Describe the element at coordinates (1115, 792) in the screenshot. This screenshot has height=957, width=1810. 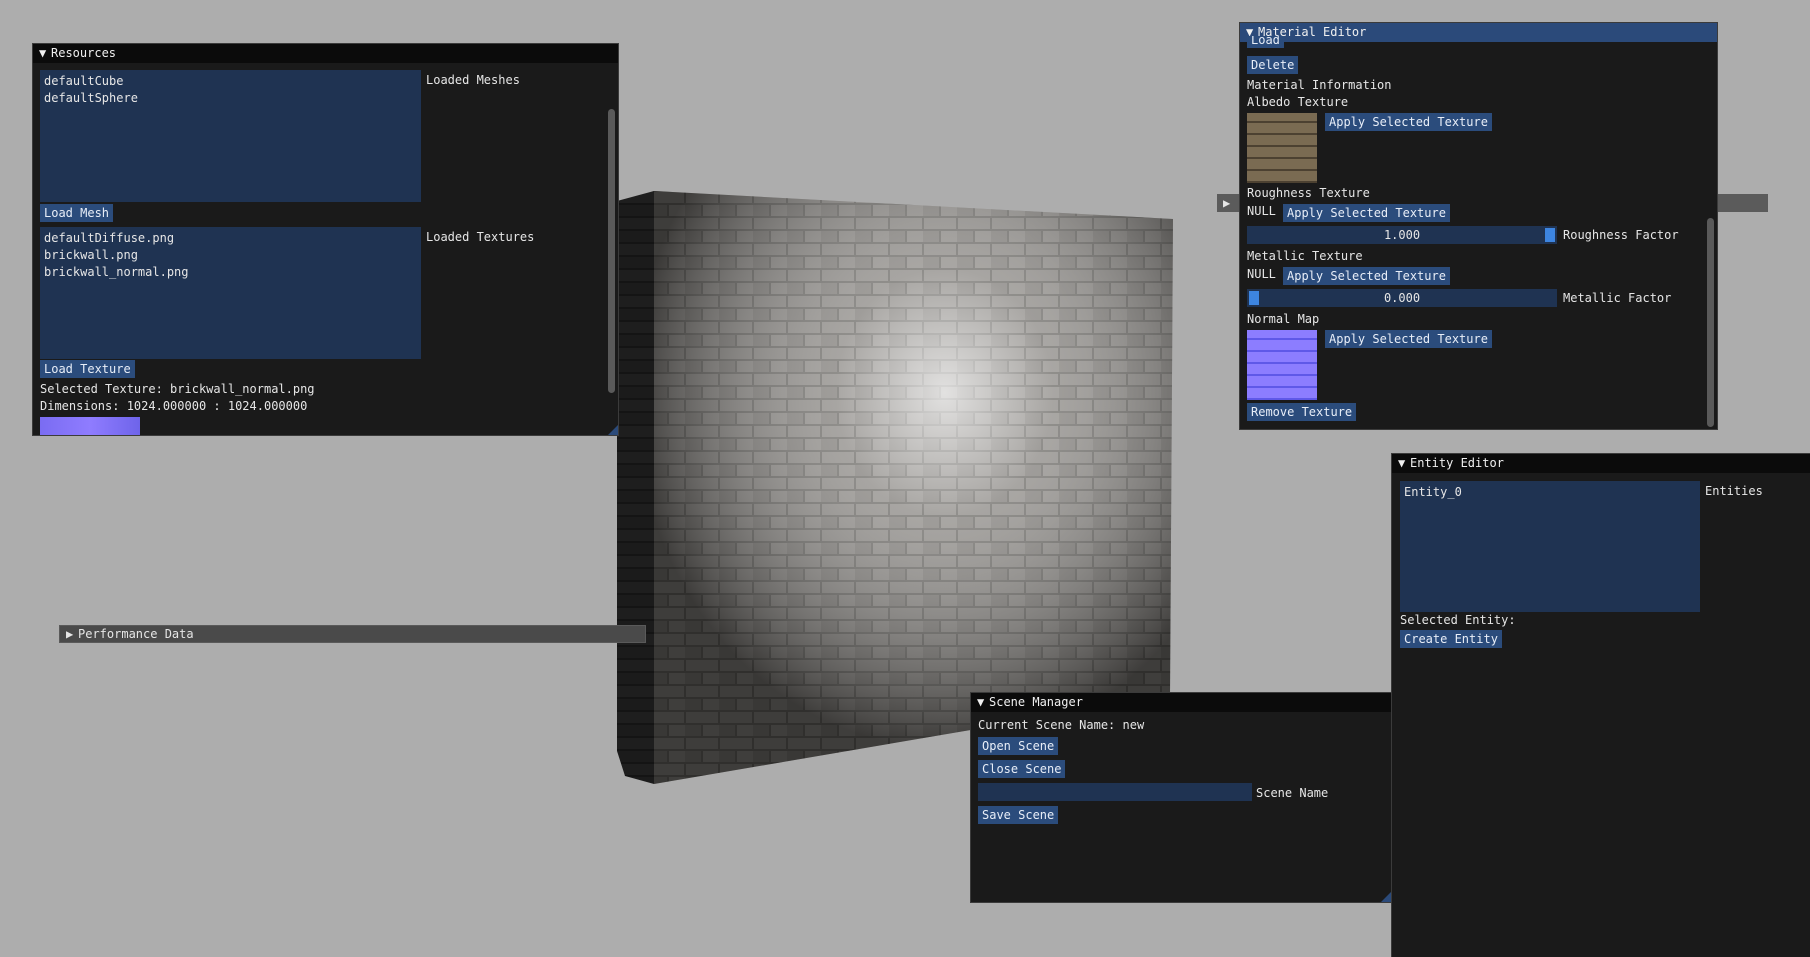
I see `scene-name-input` at that location.